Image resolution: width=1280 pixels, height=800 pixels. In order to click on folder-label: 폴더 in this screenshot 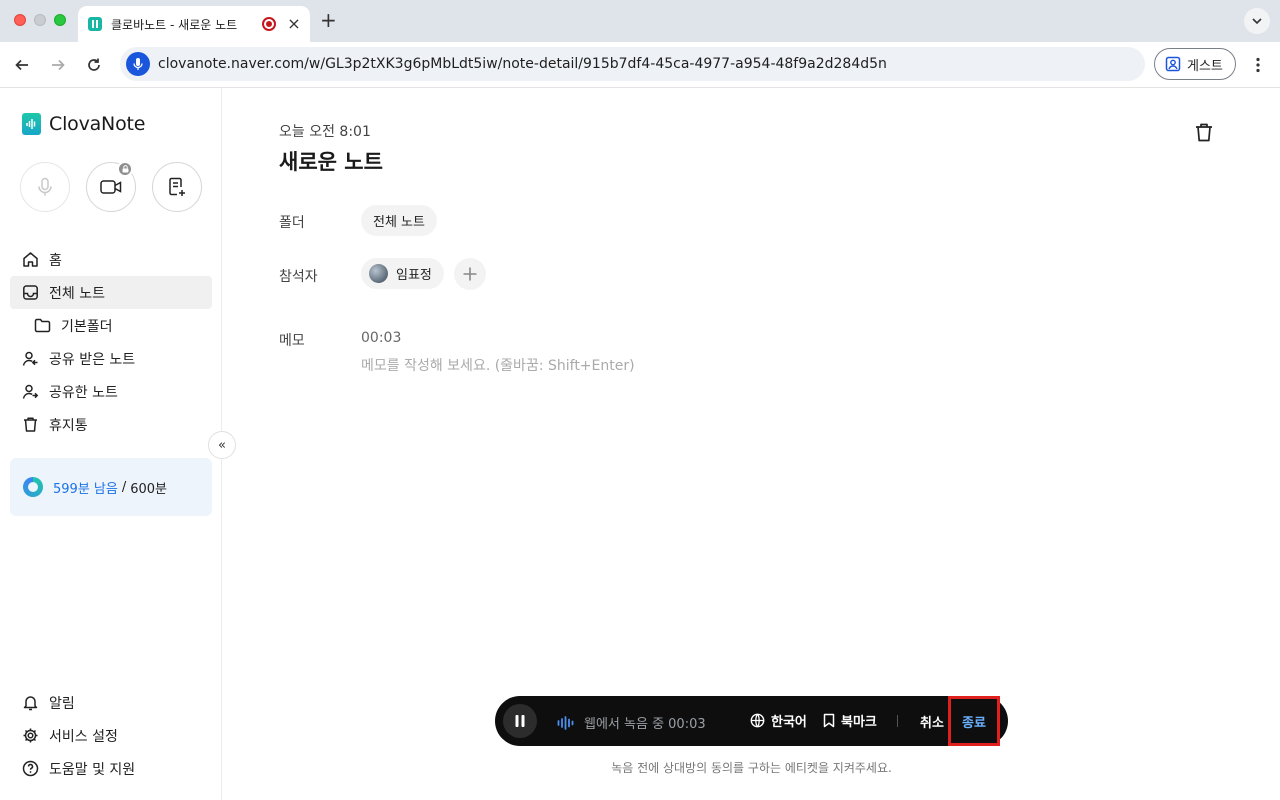, I will do `click(292, 223)`.